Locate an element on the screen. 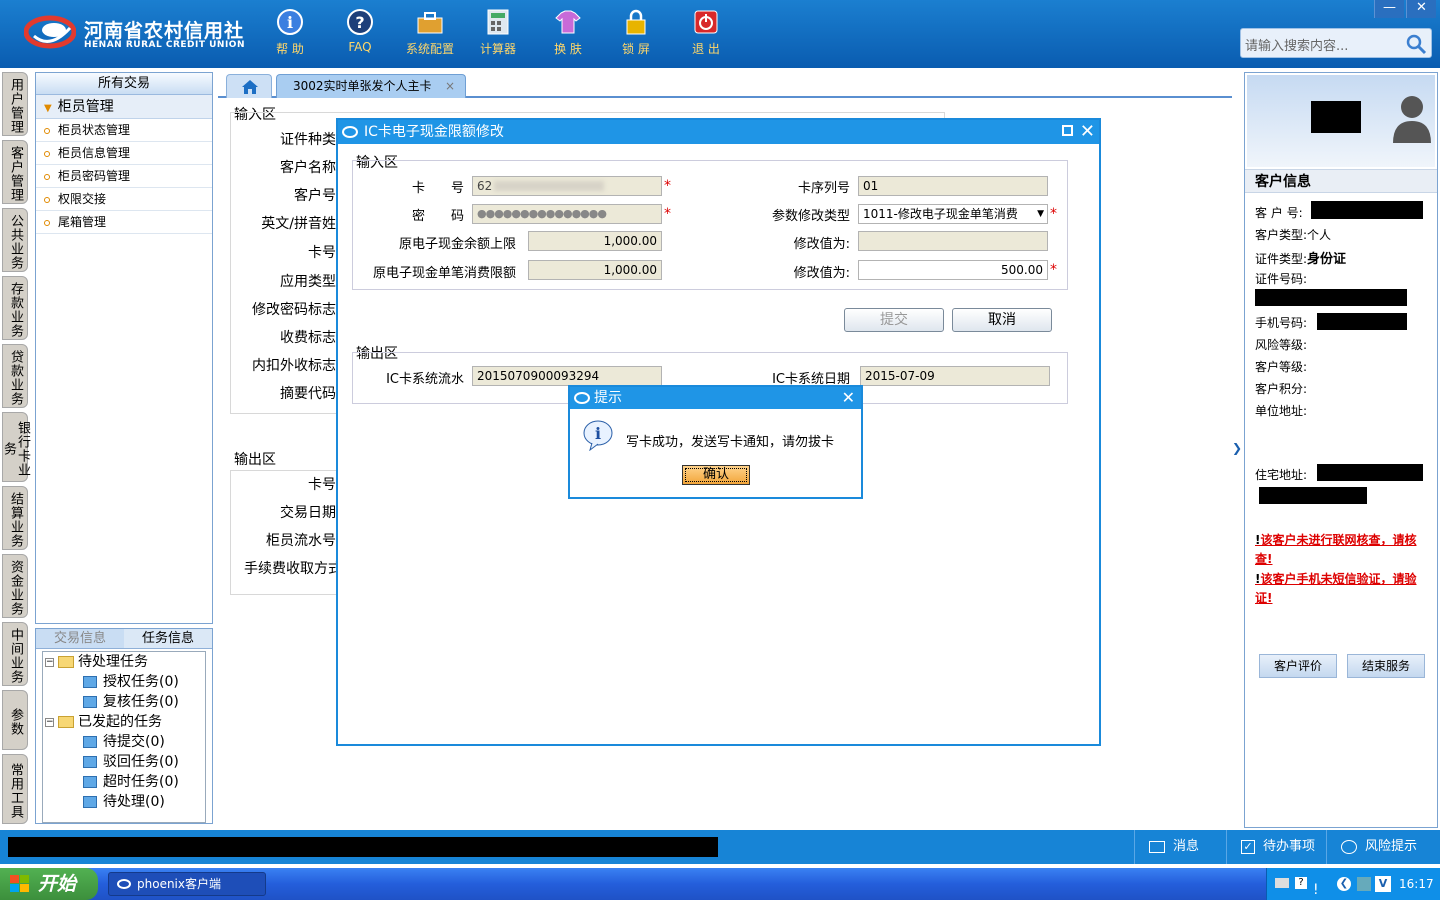 The width and height of the screenshot is (1440, 906). menu-item-cashbox: 尾箱管理 is located at coordinates (124, 222).